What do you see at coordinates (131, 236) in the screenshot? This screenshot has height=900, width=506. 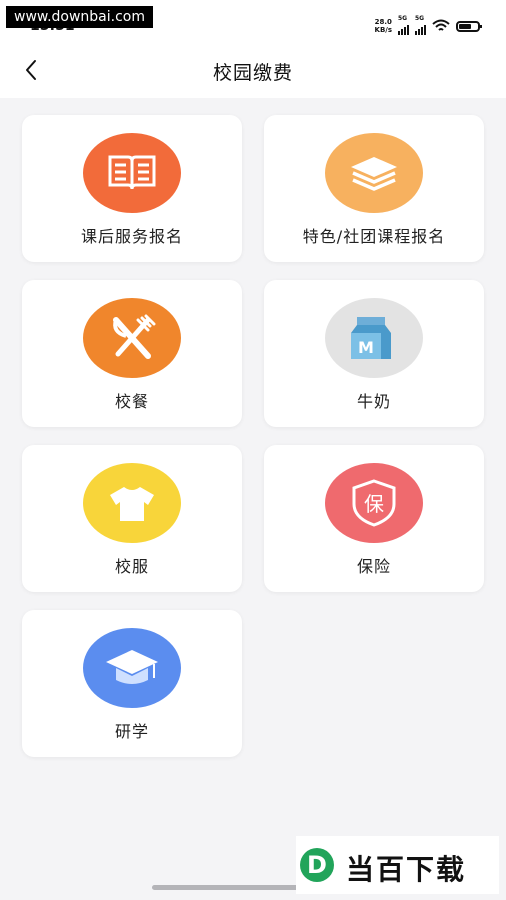 I see `card-label: 课后服务报名` at bounding box center [131, 236].